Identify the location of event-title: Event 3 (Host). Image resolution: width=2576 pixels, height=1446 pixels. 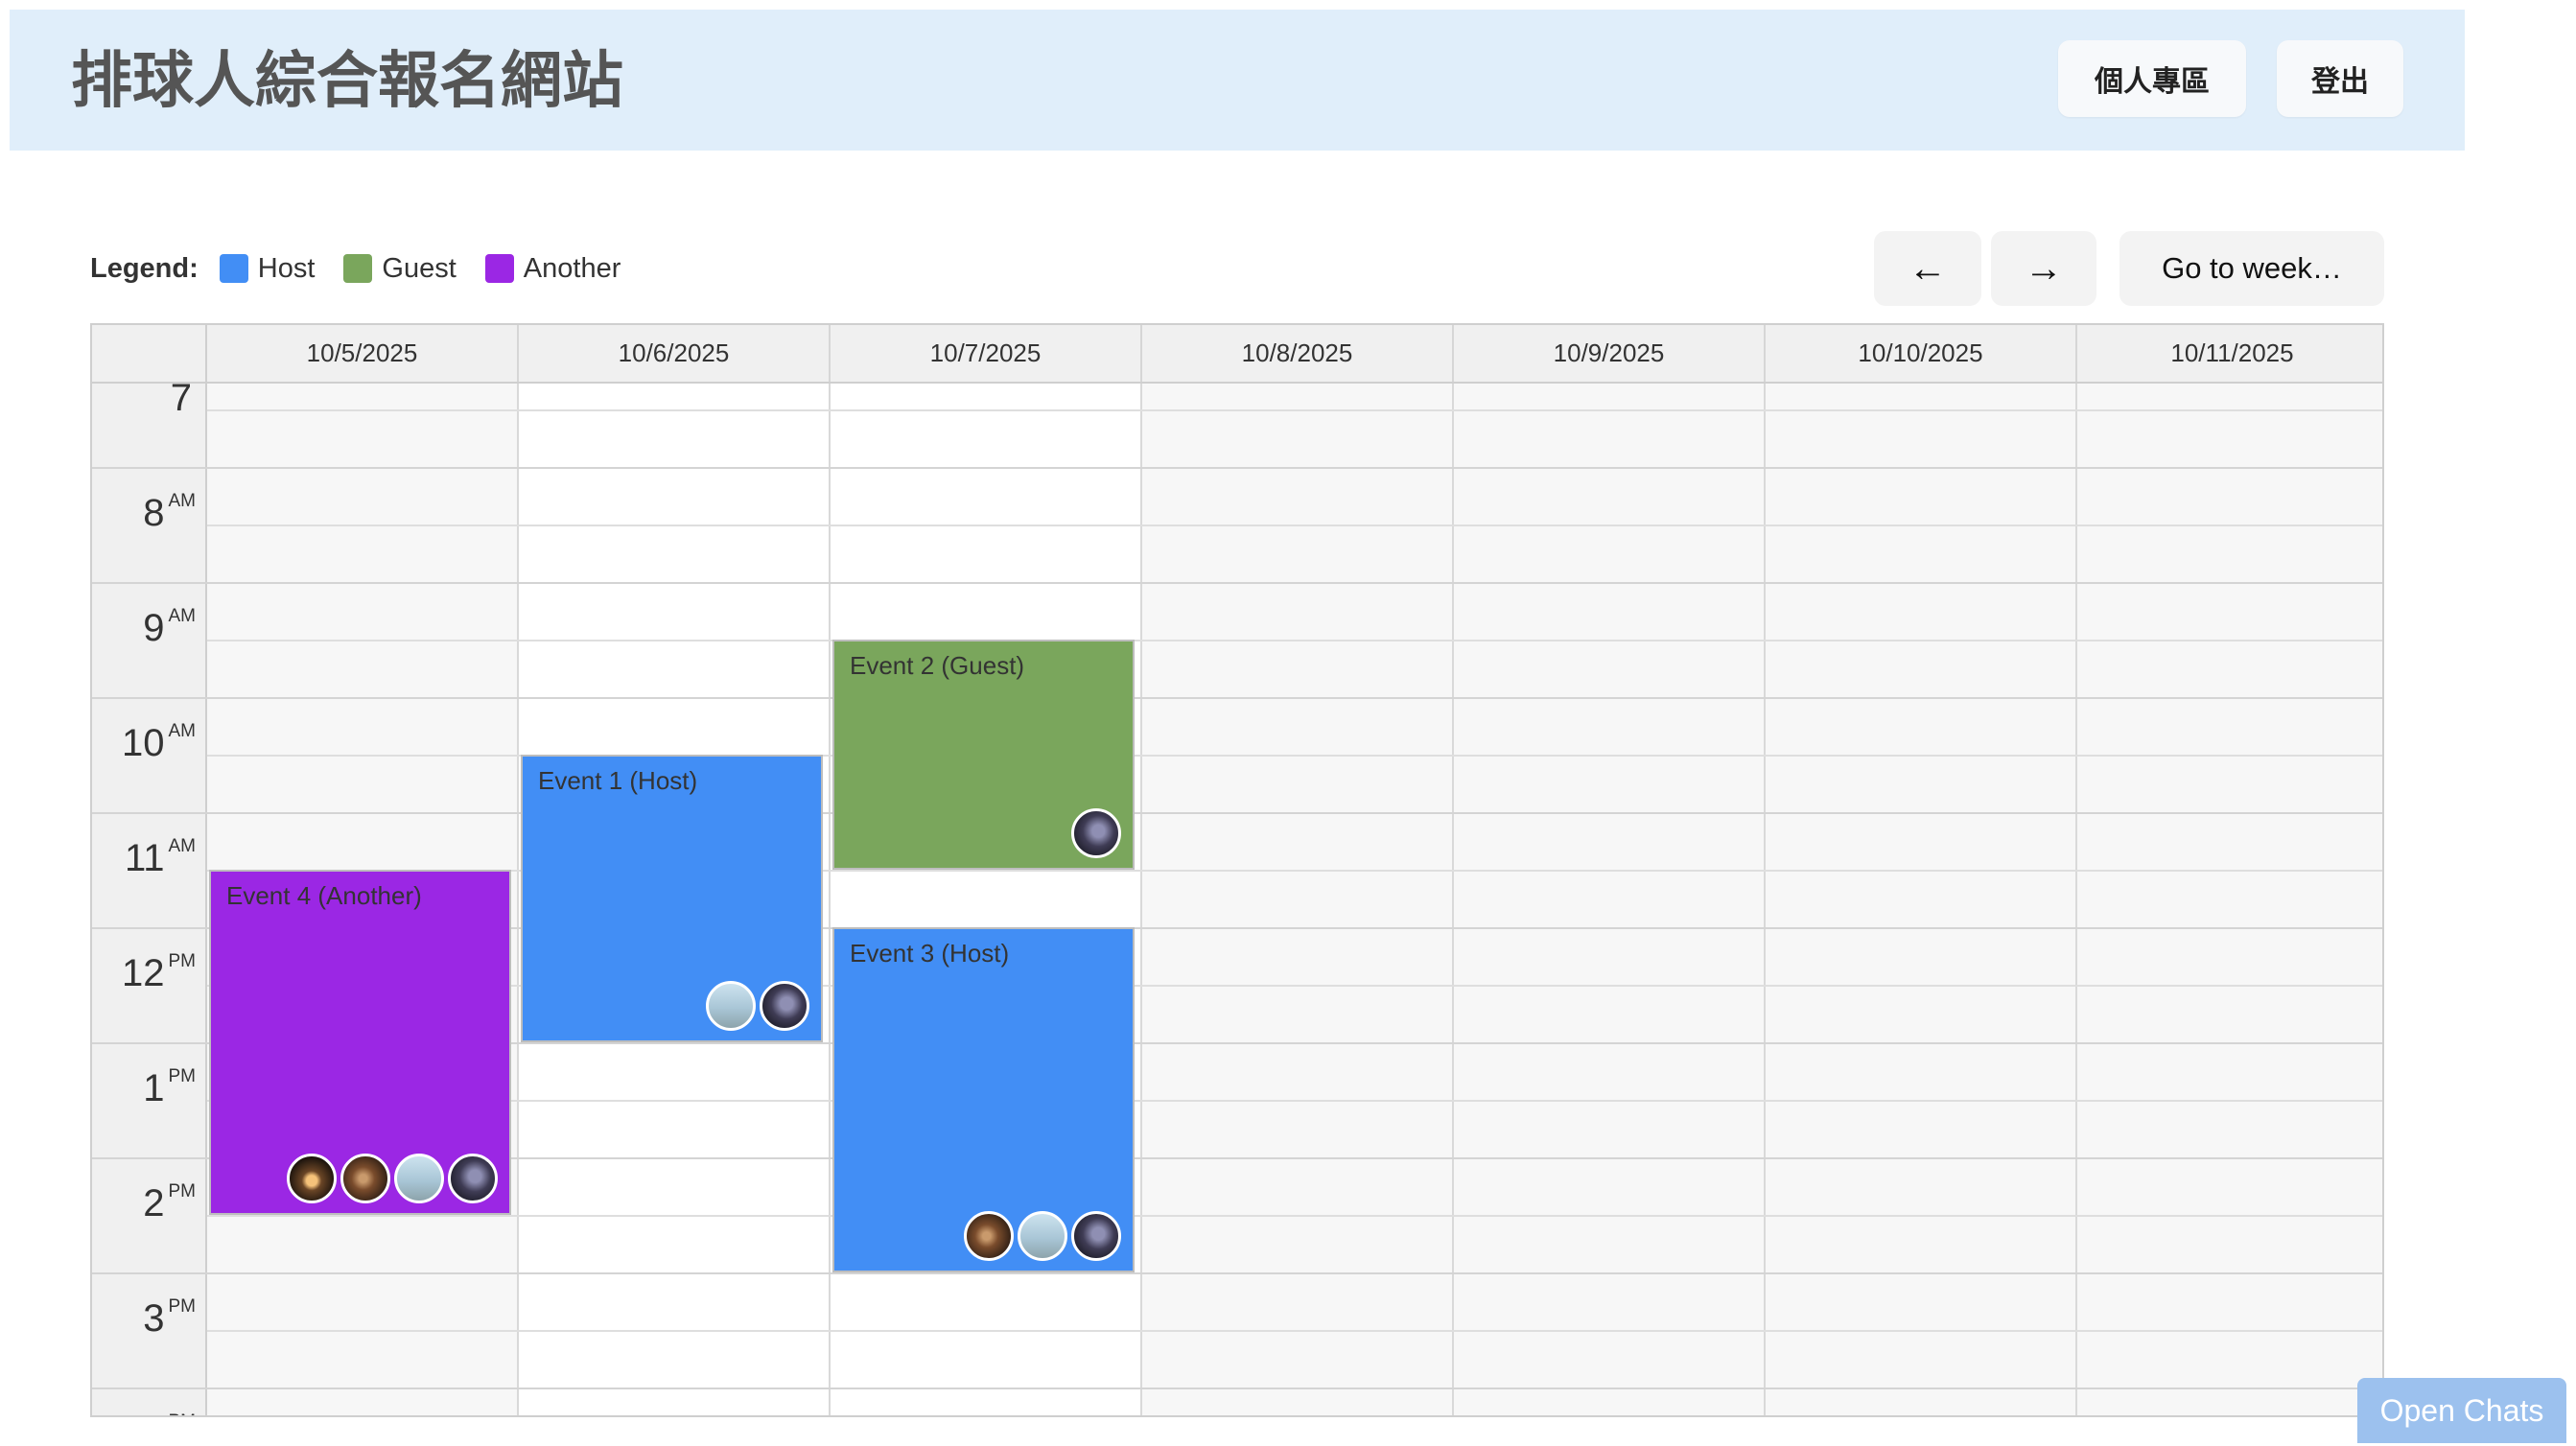
(930, 953).